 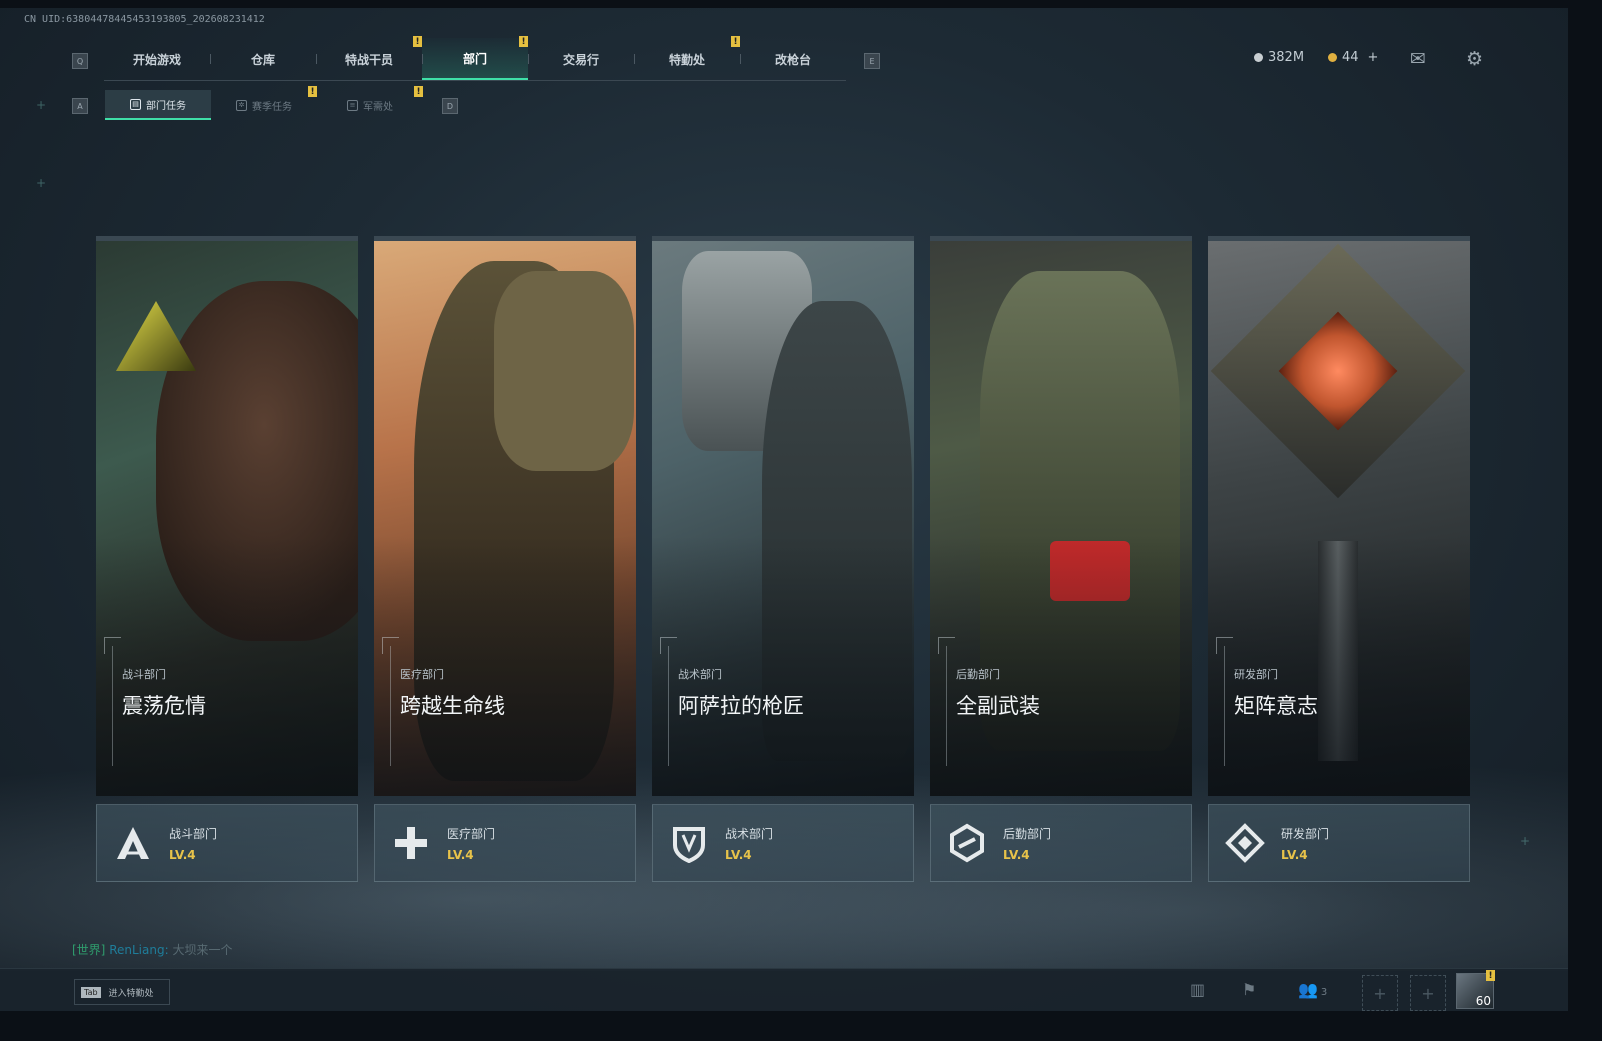 I want to click on subnav-next-key: D, so click(x=450, y=106).